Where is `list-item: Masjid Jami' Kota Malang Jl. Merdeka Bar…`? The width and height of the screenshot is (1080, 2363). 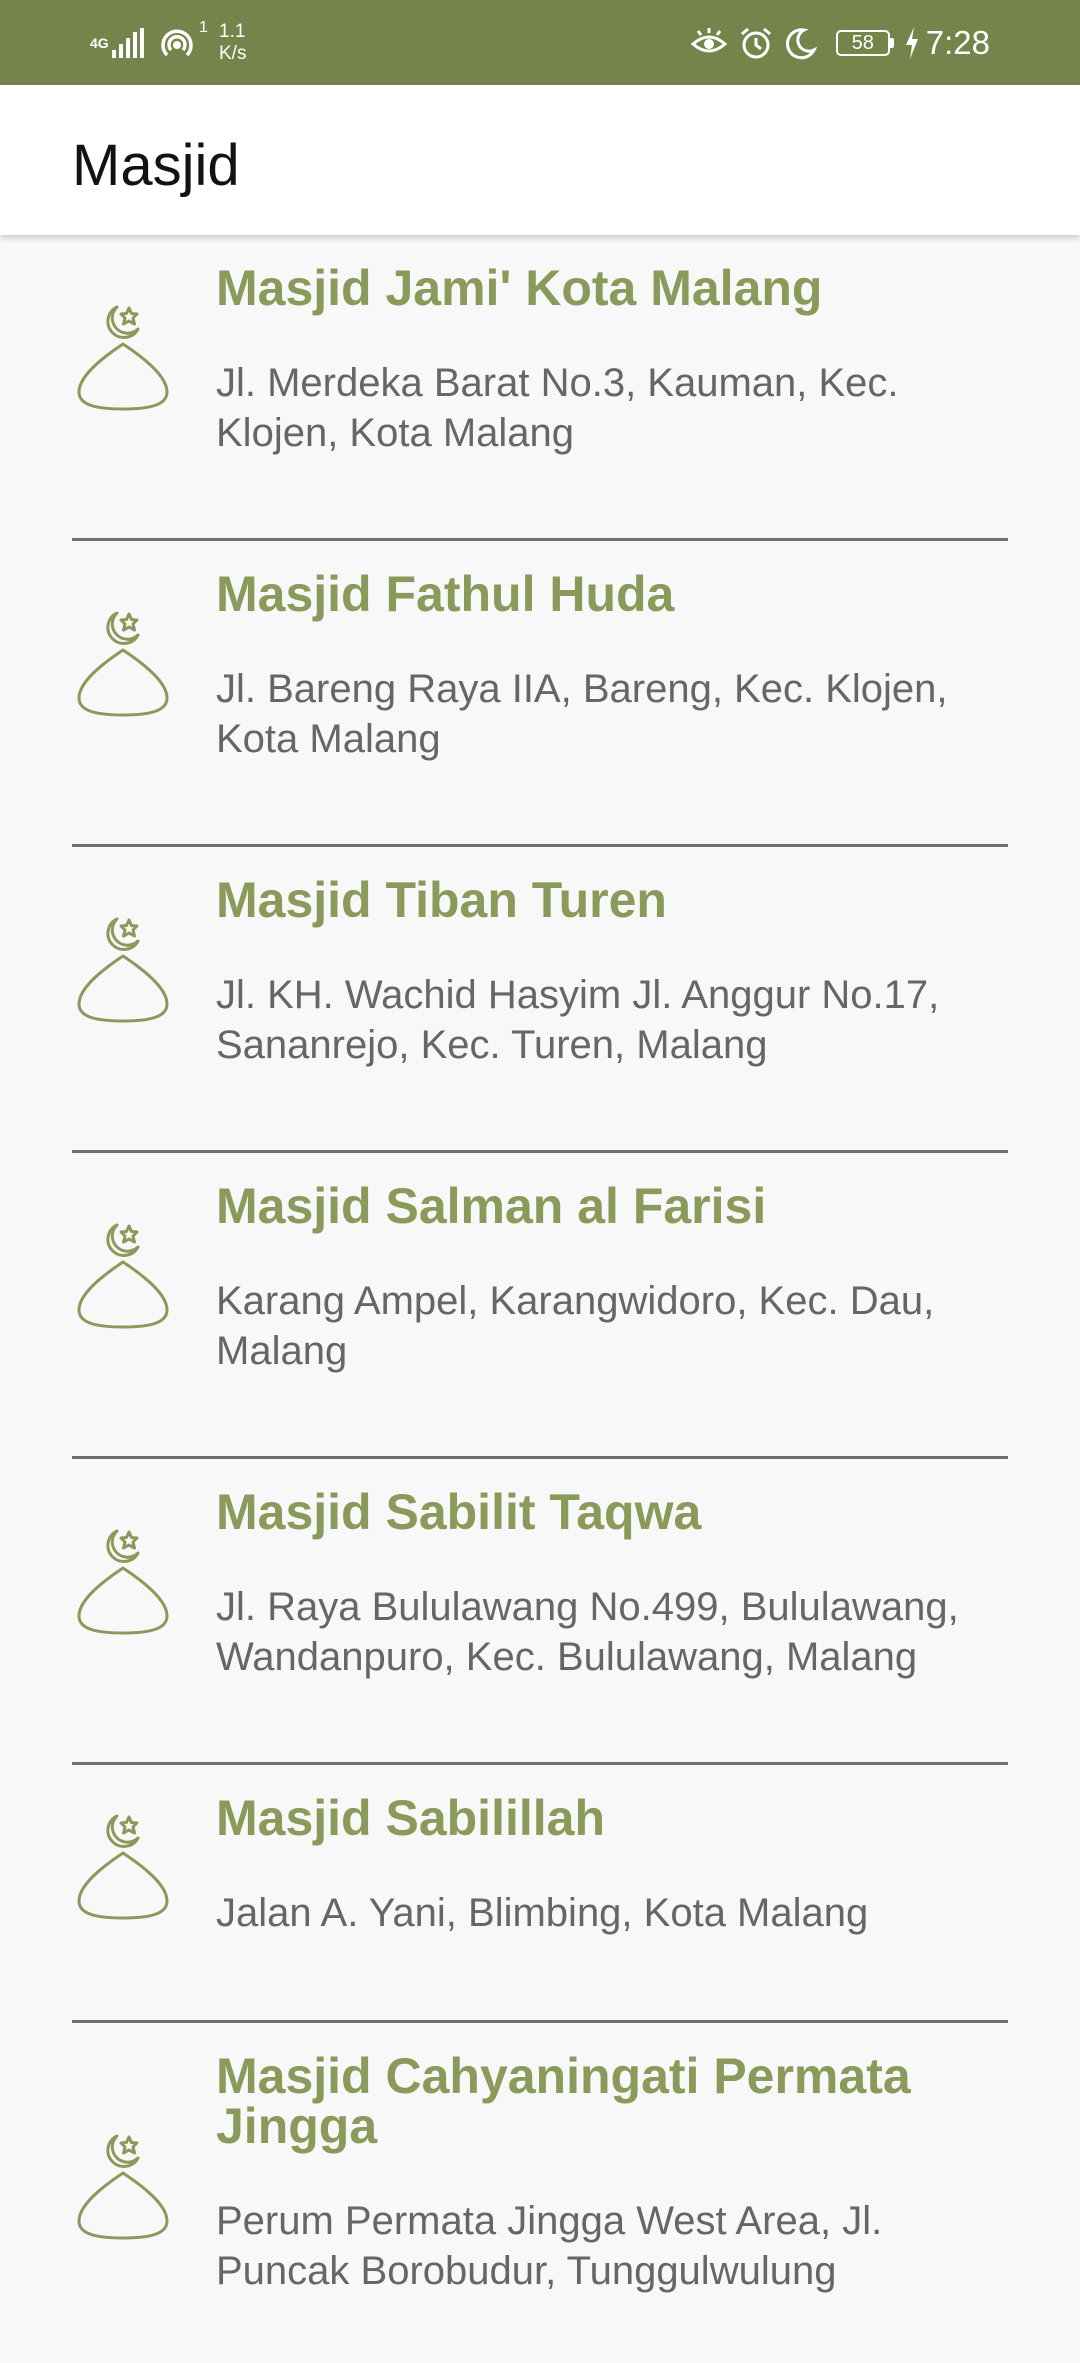
list-item: Masjid Jami' Kota Malang Jl. Merdeka Bar… is located at coordinates (540, 388).